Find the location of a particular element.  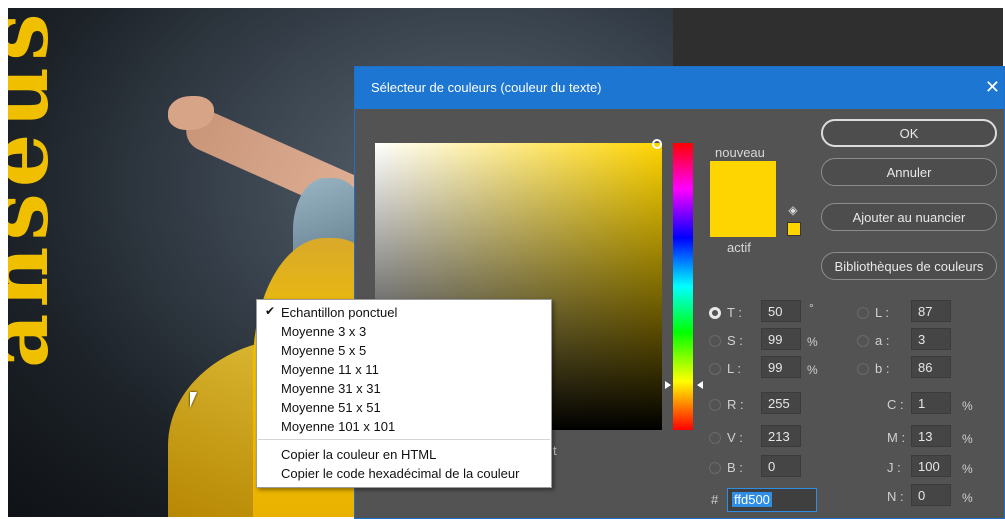

hue-slider is located at coordinates (683, 286).